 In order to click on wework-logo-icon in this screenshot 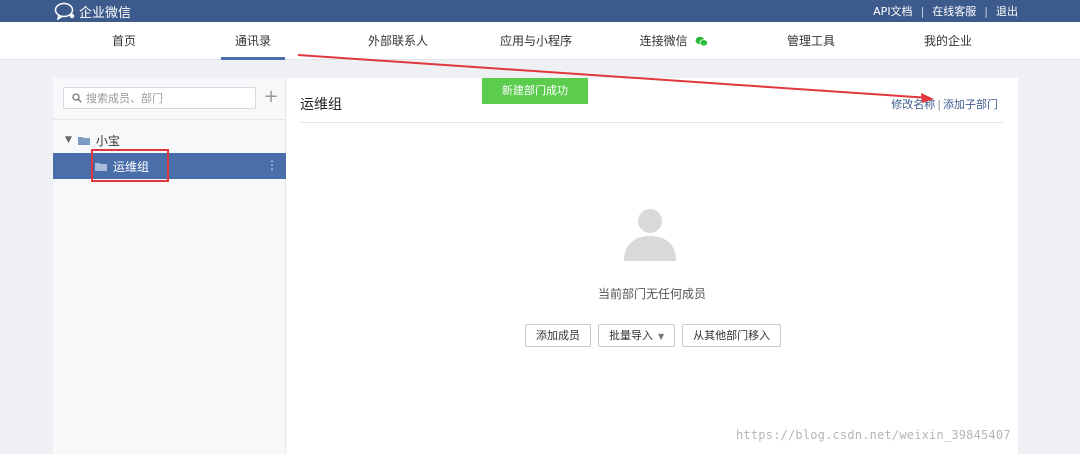, I will do `click(64, 11)`.